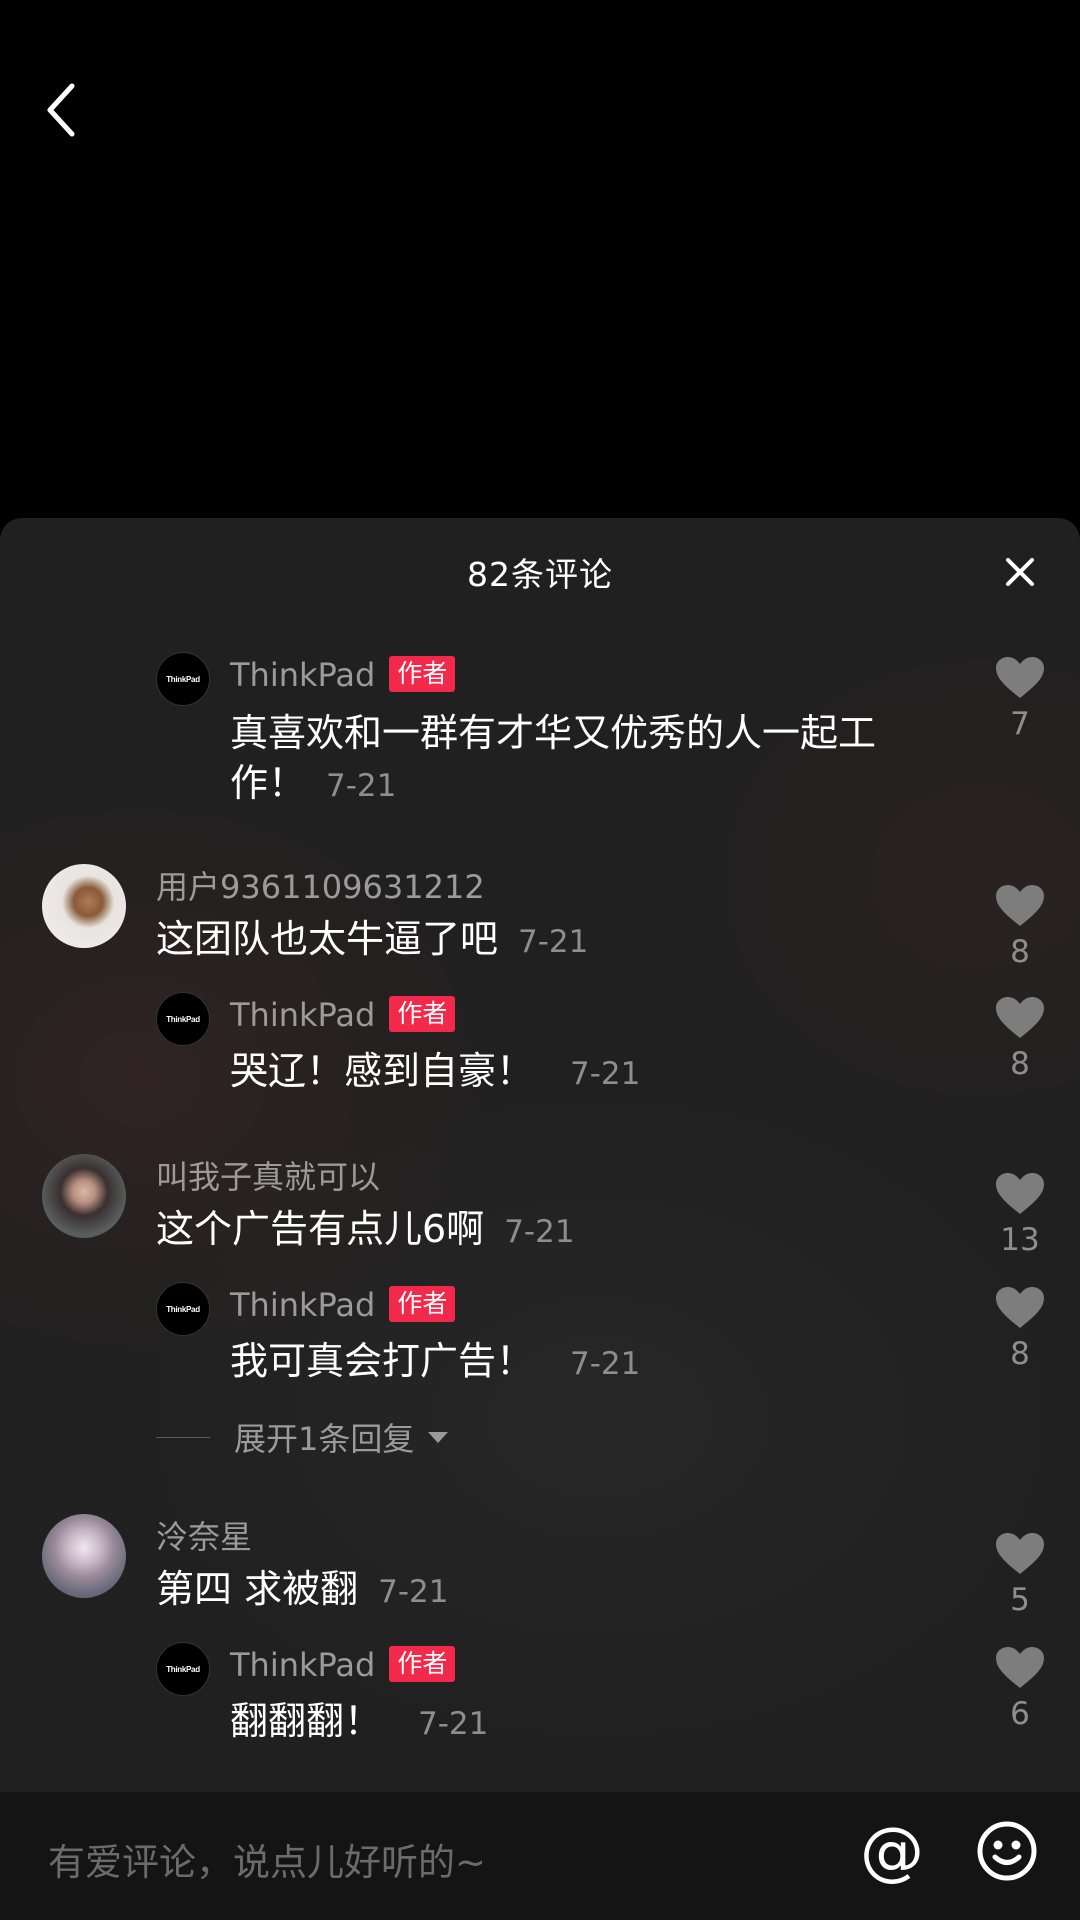  I want to click on close-icon, so click(1020, 572).